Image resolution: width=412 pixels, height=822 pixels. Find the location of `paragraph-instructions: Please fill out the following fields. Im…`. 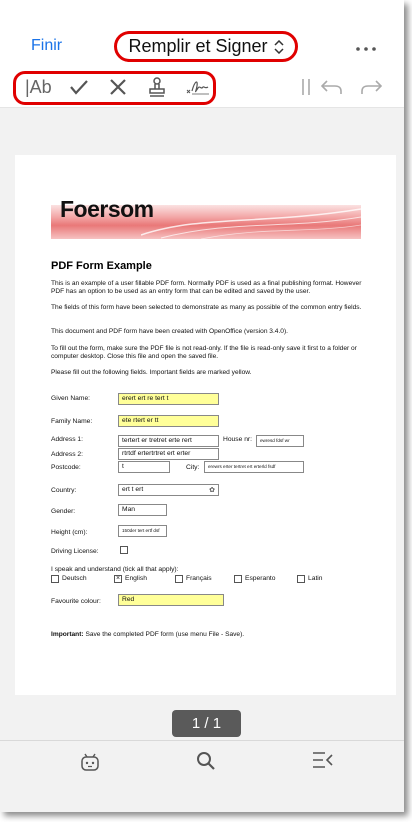

paragraph-instructions: Please fill out the following fields. Im… is located at coordinates (151, 372).